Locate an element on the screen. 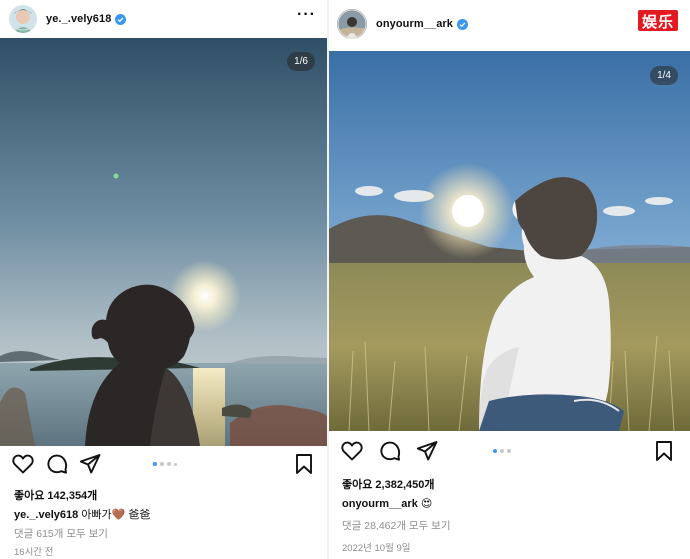  username: ye._.vely618 is located at coordinates (78, 19).